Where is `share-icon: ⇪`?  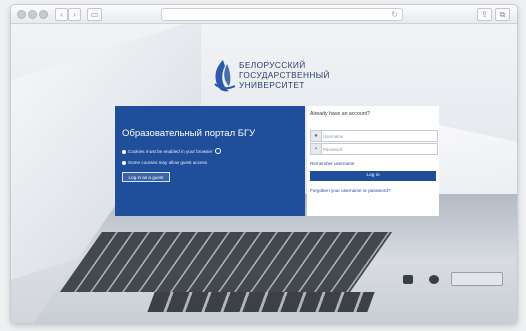
share-icon: ⇪ is located at coordinates (484, 14).